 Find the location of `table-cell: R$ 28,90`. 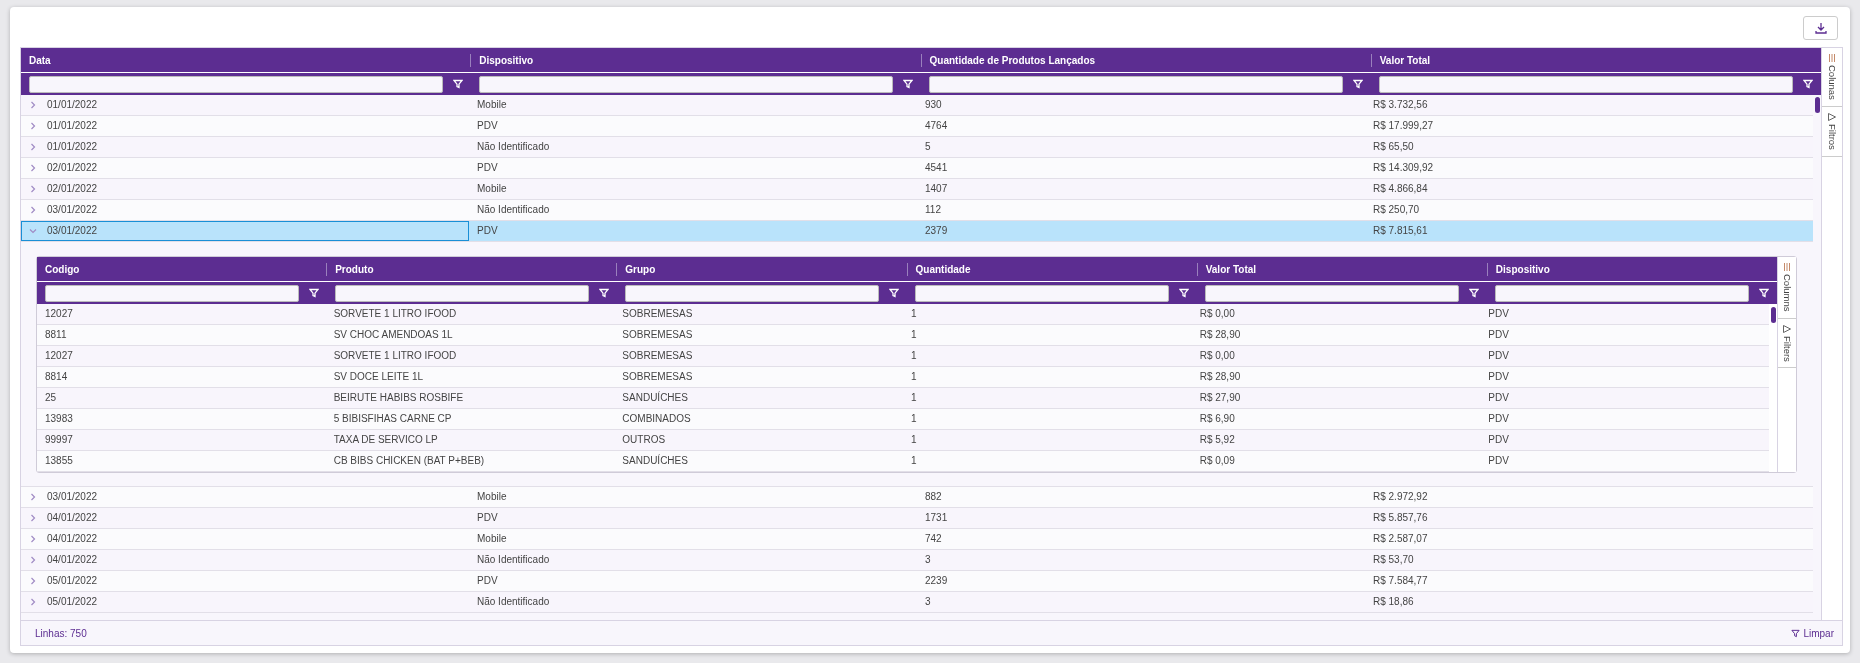

table-cell: R$ 28,90 is located at coordinates (1220, 335).